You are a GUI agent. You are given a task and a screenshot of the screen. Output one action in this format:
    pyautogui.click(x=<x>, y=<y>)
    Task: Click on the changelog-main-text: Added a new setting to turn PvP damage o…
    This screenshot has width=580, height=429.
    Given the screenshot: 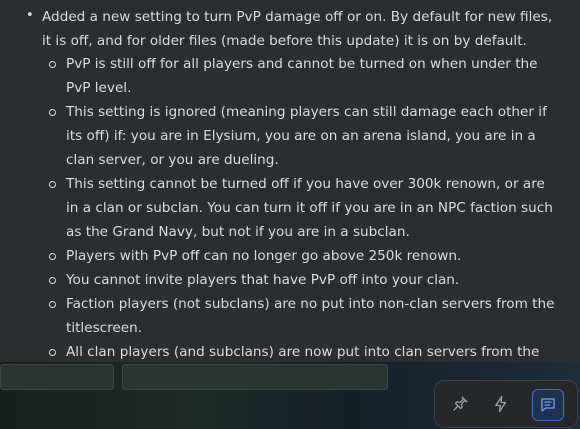 What is the action you would take?
    pyautogui.click(x=297, y=29)
    